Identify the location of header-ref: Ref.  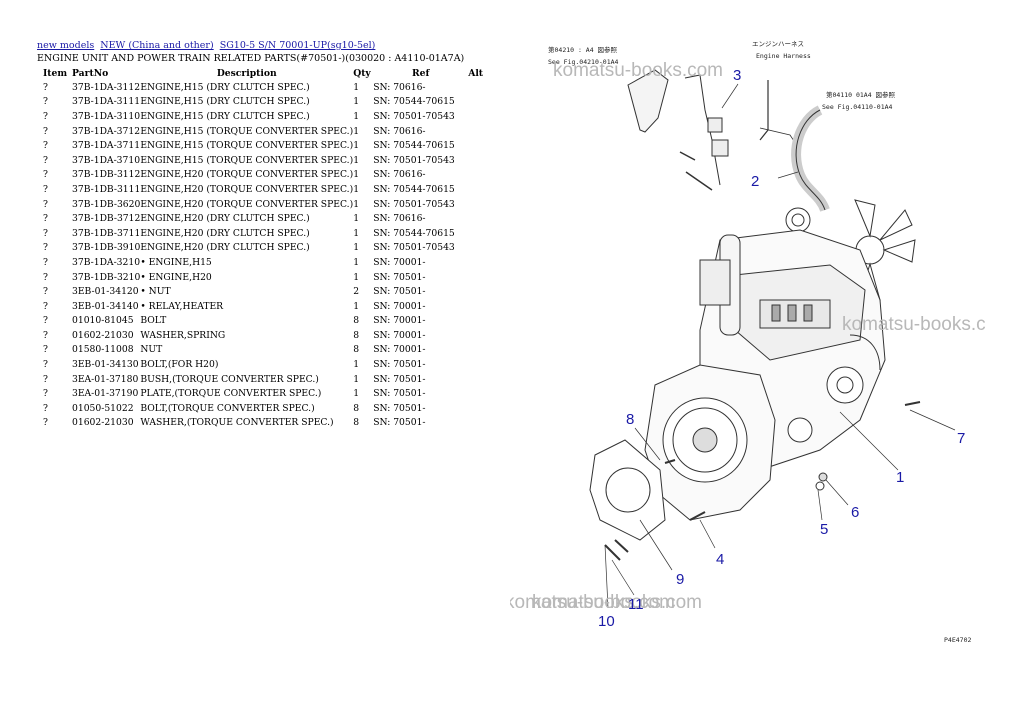
(420, 73).